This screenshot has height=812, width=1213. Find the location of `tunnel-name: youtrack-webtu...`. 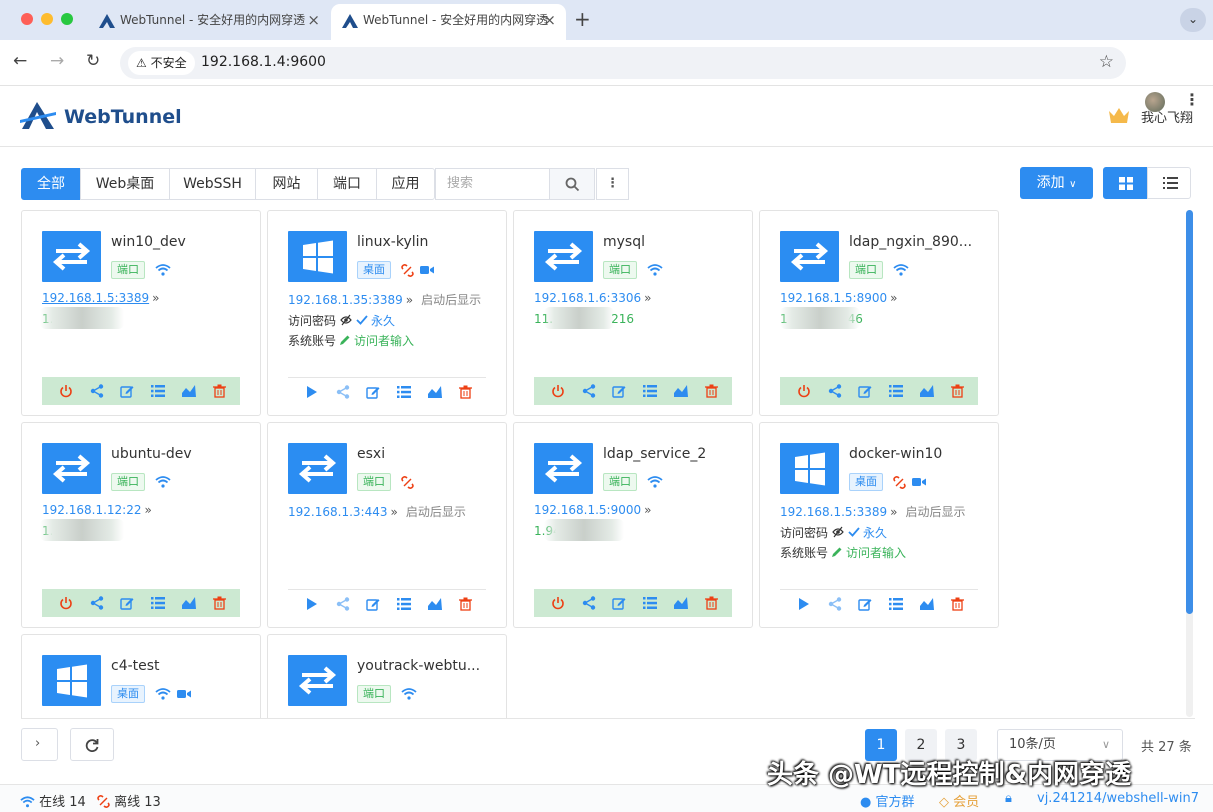

tunnel-name: youtrack-webtu... is located at coordinates (427, 666).